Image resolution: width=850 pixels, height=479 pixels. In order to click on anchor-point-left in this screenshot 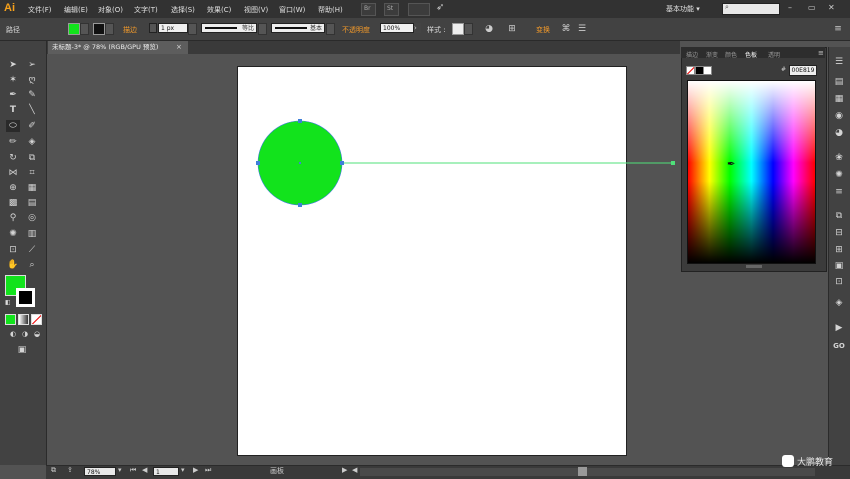, I will do `click(258, 163)`.